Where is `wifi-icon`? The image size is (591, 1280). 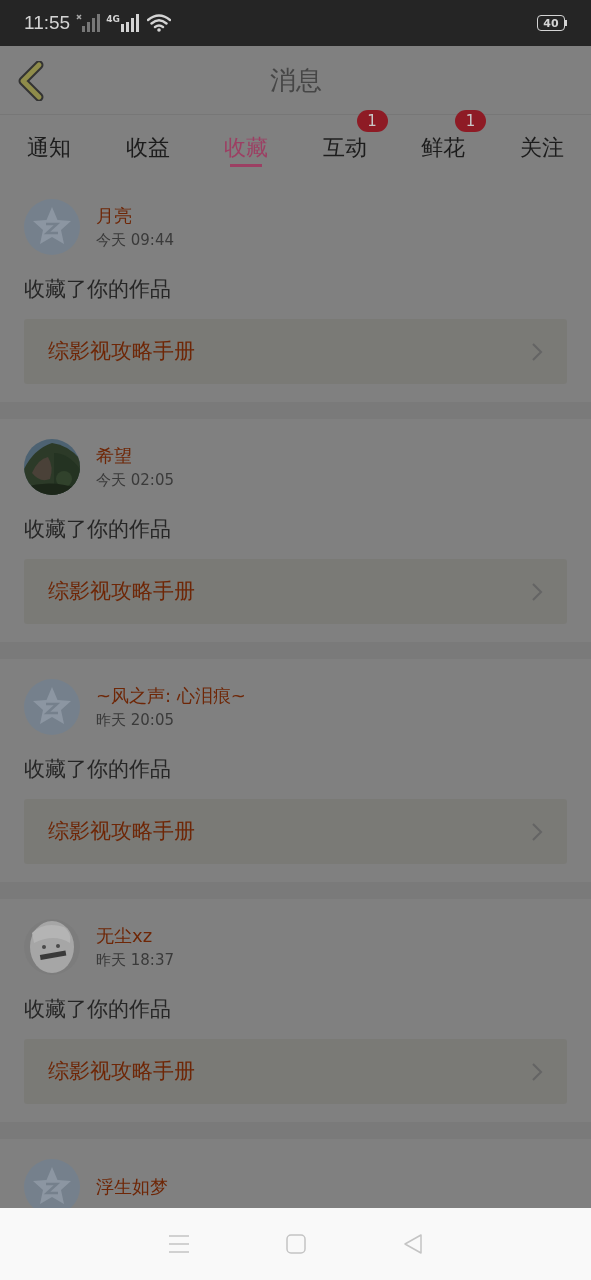 wifi-icon is located at coordinates (158, 23).